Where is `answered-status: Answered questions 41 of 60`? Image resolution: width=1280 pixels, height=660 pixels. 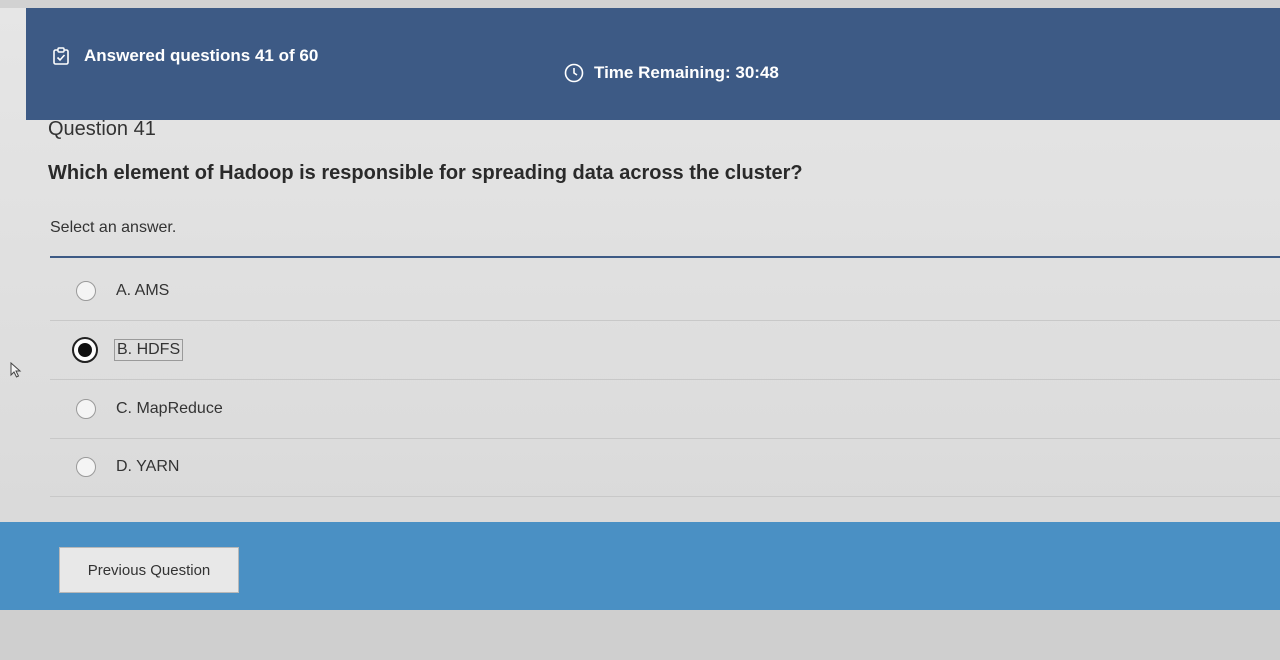
answered-status: Answered questions 41 of 60 is located at coordinates (185, 56).